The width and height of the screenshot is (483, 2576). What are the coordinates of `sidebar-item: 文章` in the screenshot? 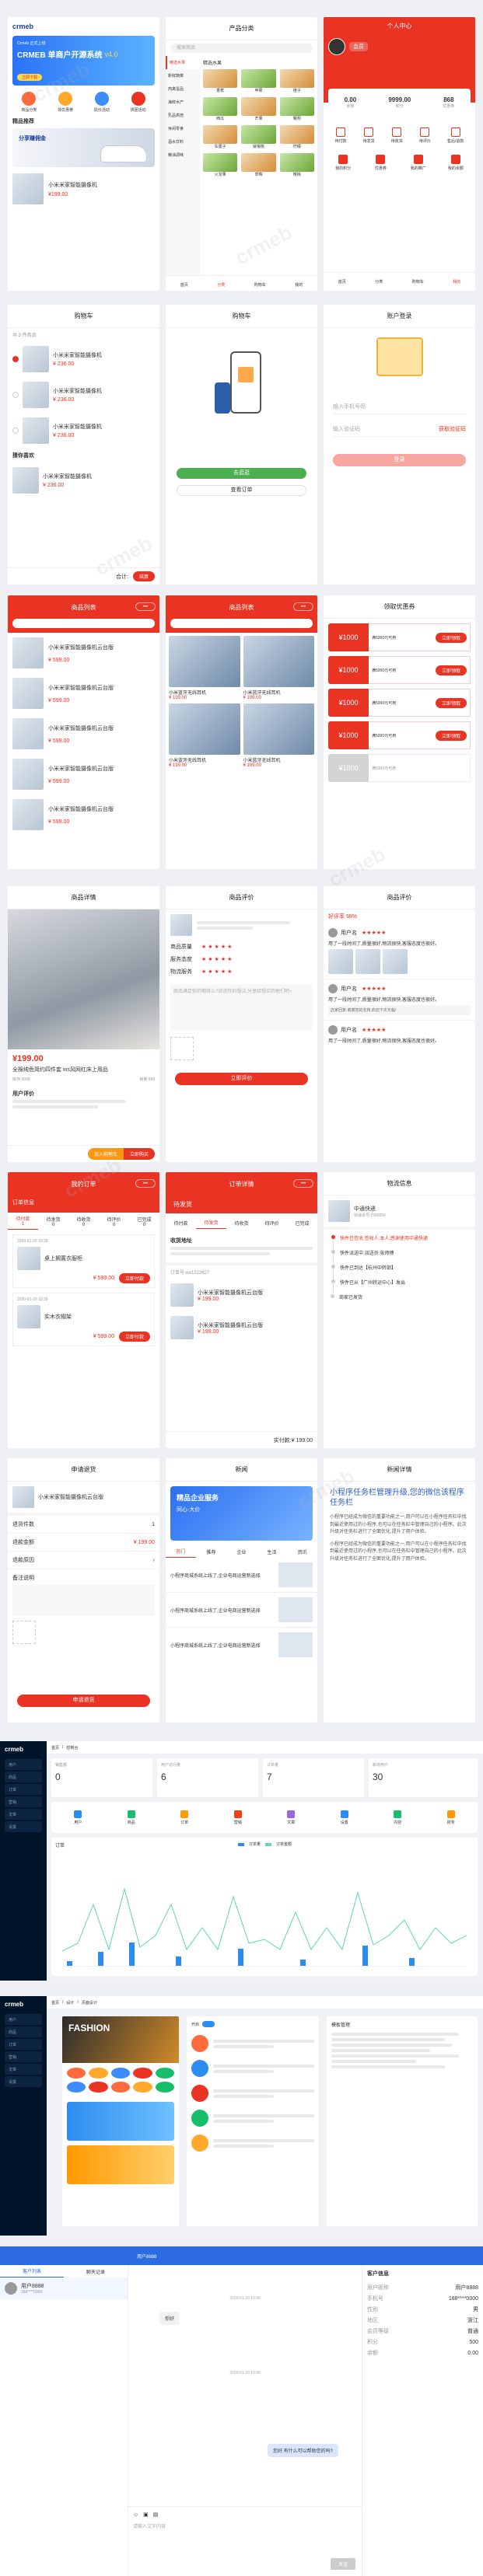 It's located at (23, 2070).